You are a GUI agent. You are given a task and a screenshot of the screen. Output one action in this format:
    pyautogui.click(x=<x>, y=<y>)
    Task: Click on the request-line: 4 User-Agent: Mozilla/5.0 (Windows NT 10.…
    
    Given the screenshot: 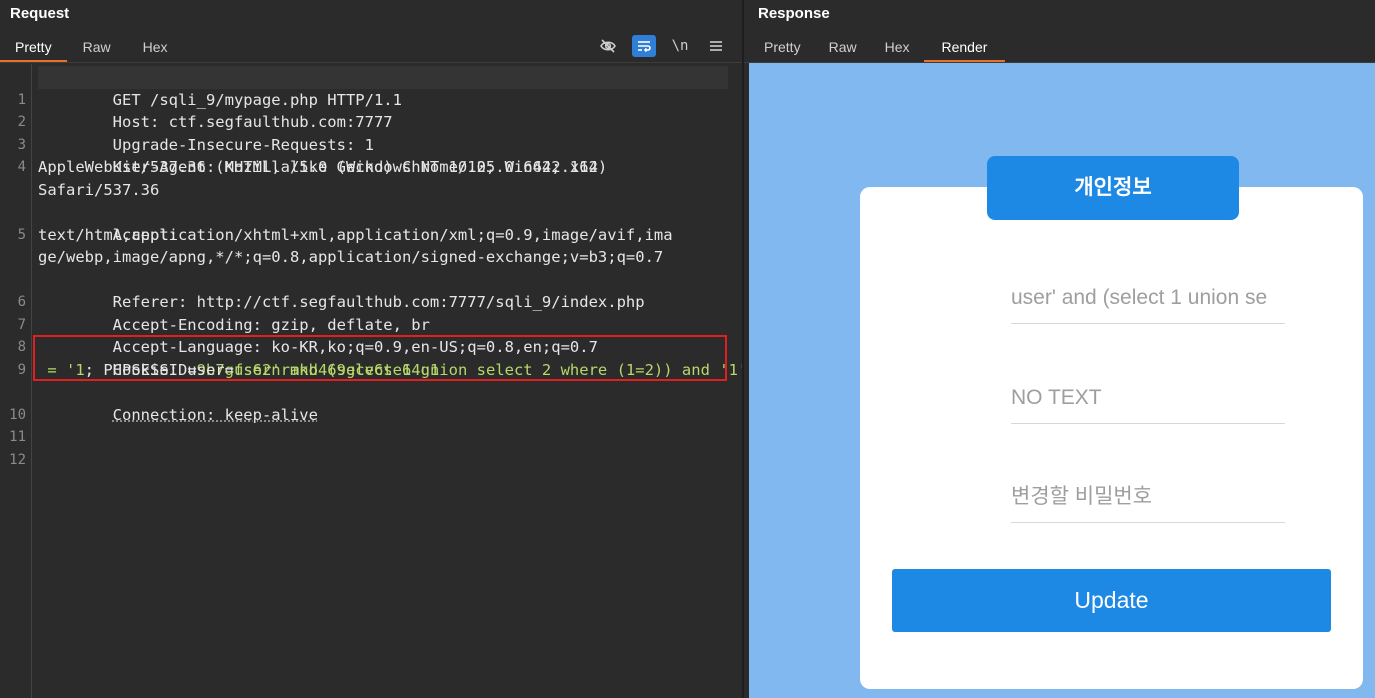 What is the action you would take?
    pyautogui.click(x=373, y=155)
    